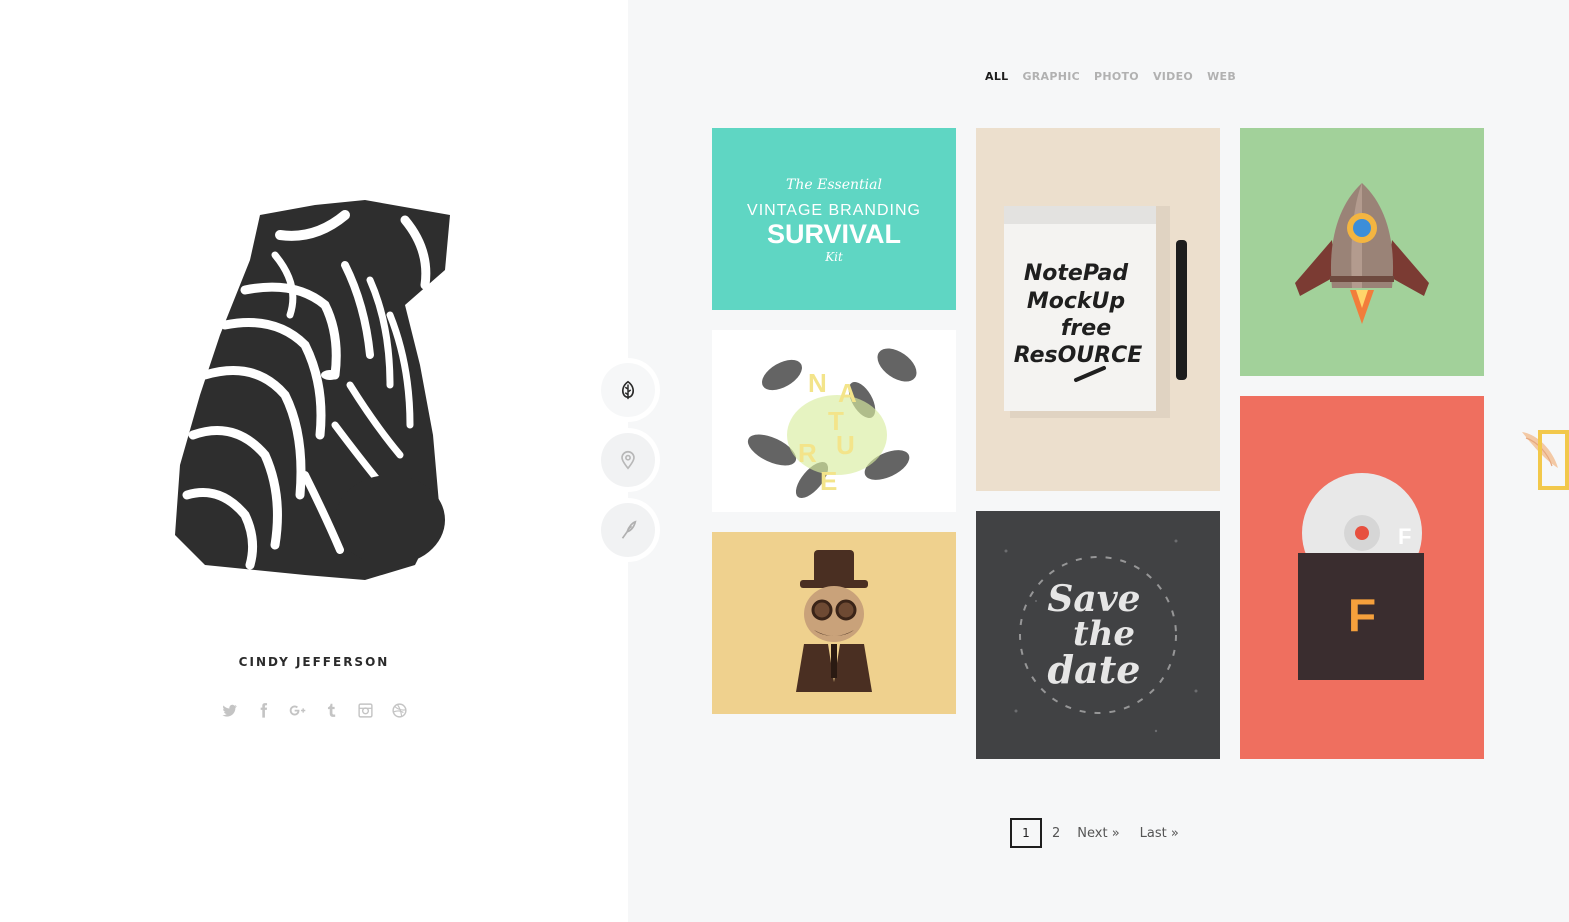  Describe the element at coordinates (807, 453) in the screenshot. I see `svg-text: R` at that location.